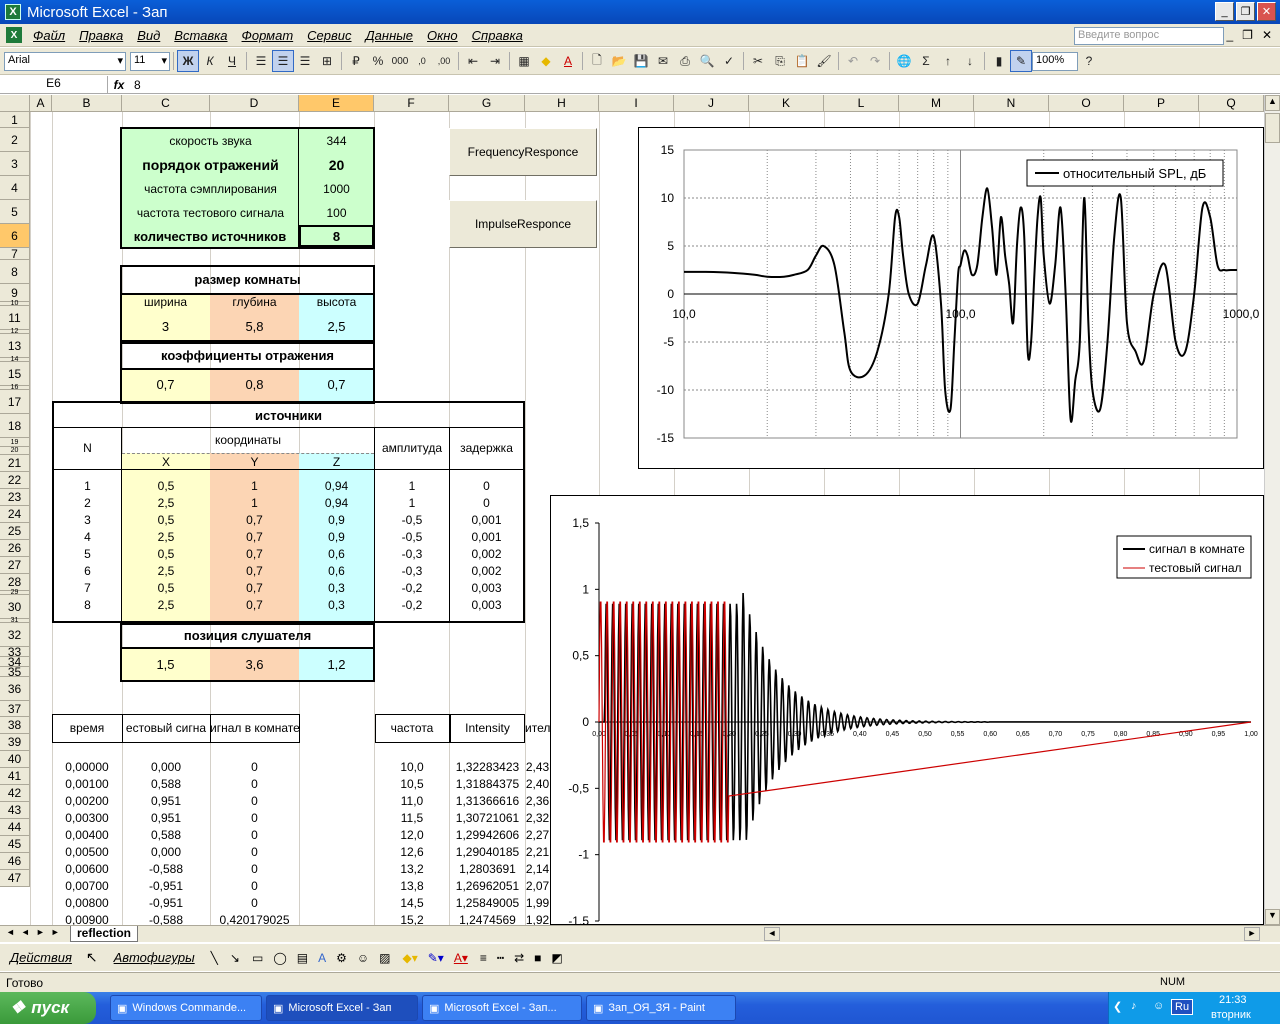  I want to click on data-table-cell: 2,40, so click(537, 784).